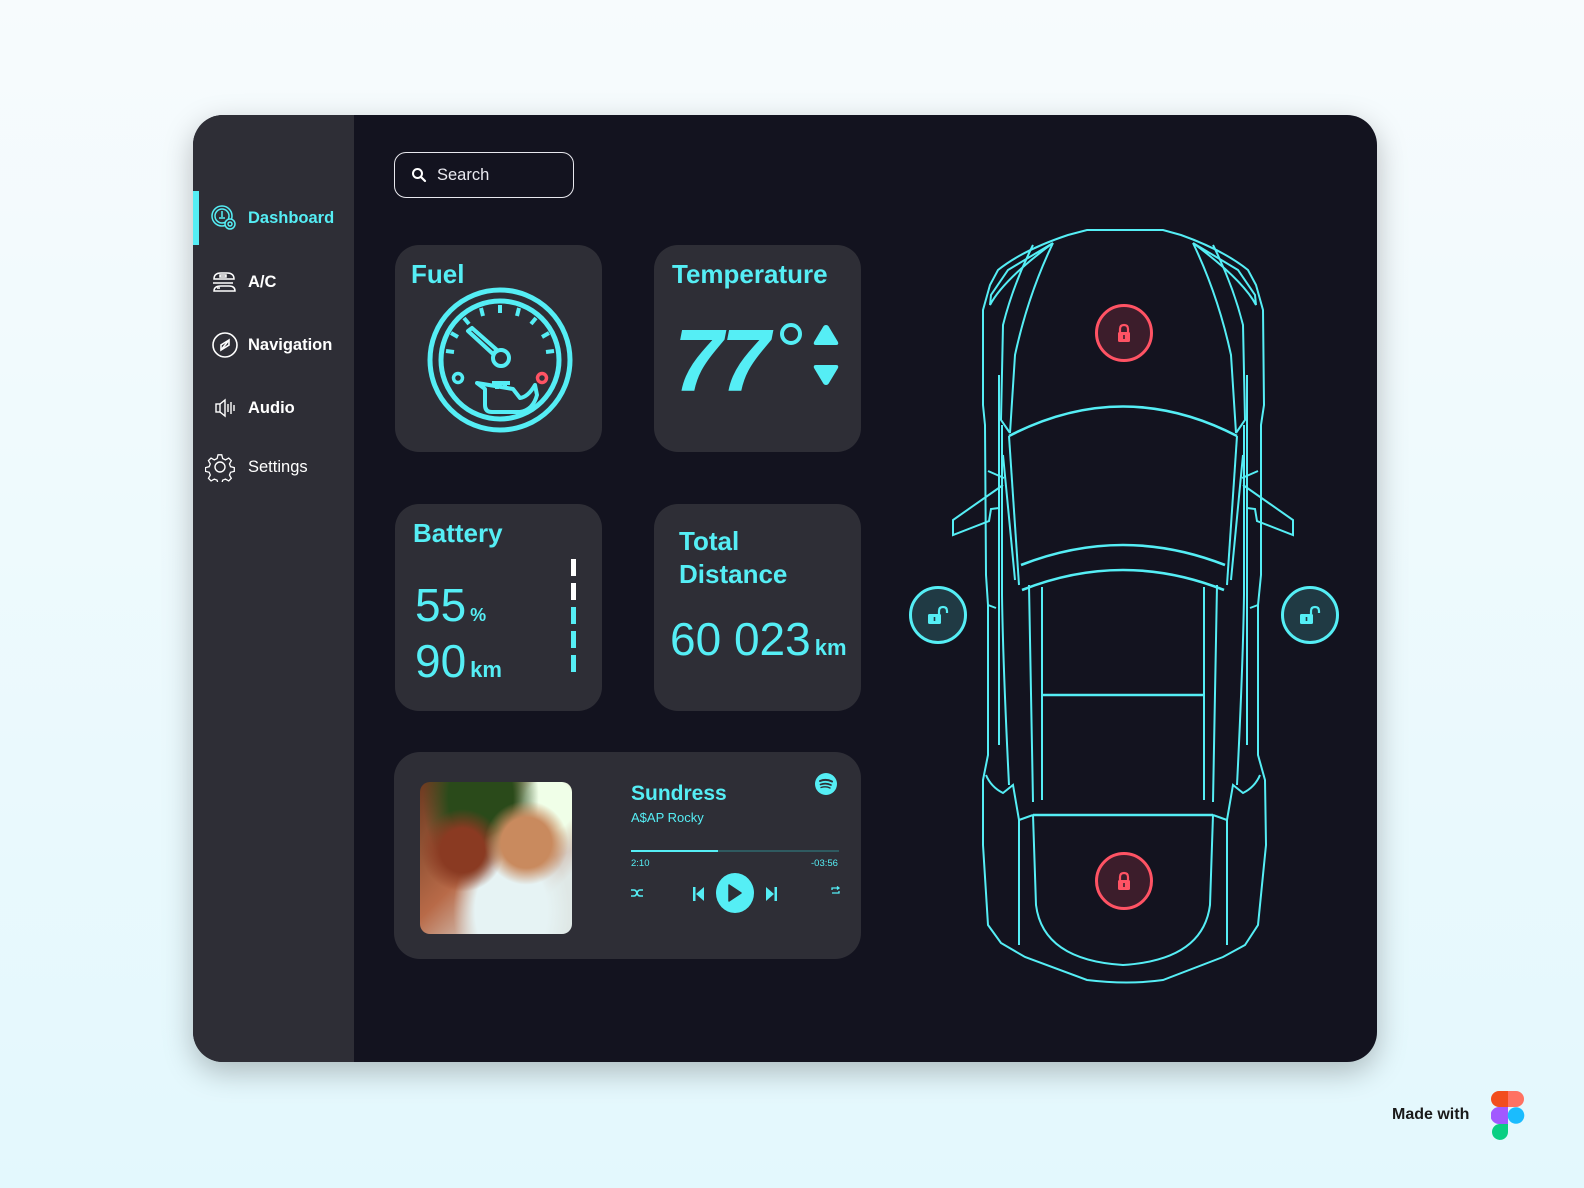  I want to click on figma-logo-icon, so click(1508, 1115).